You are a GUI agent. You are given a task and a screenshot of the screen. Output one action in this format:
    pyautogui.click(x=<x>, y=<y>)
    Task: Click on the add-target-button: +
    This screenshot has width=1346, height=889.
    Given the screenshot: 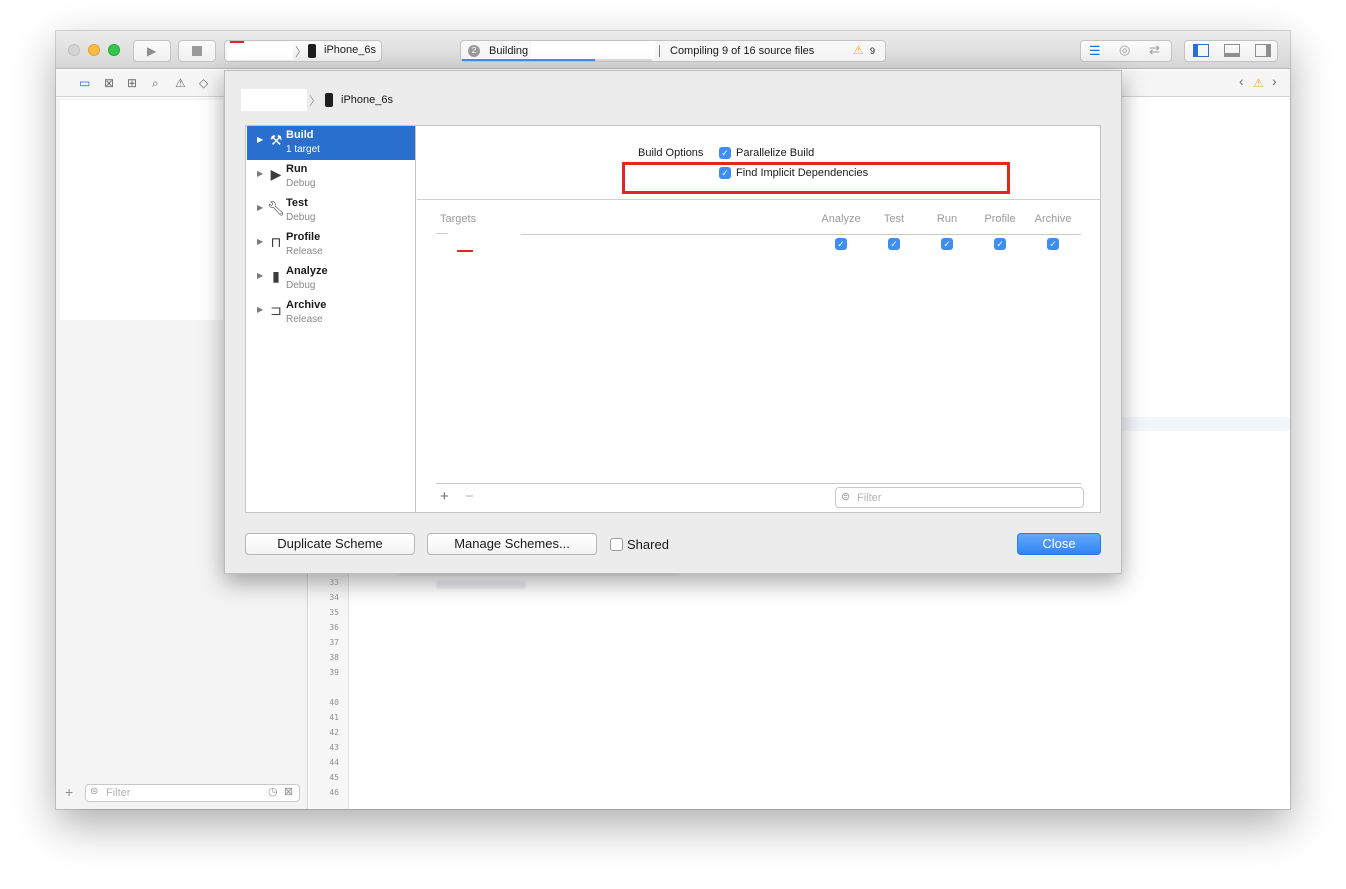 What is the action you would take?
    pyautogui.click(x=444, y=496)
    